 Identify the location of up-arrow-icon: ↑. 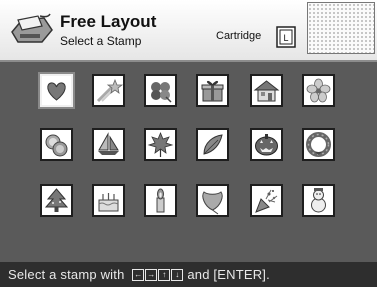
(164, 274).